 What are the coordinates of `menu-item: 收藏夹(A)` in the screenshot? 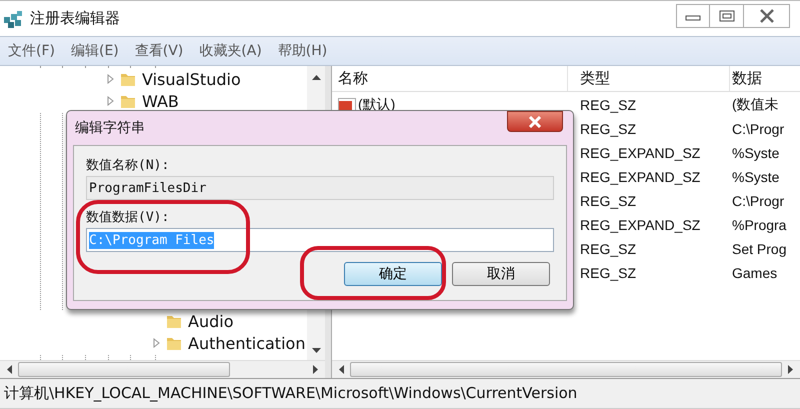 It's located at (230, 51).